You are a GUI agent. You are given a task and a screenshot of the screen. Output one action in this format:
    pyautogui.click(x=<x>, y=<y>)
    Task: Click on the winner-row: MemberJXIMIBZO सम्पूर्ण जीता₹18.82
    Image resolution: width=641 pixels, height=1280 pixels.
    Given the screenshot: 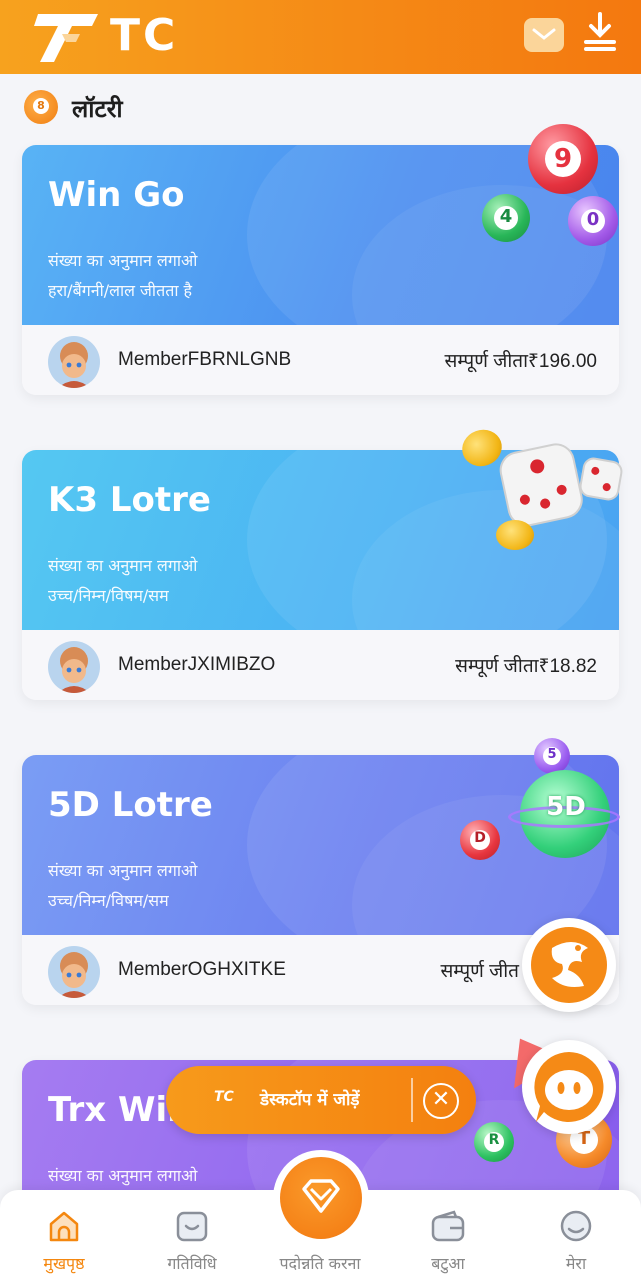 What is the action you would take?
    pyautogui.click(x=320, y=665)
    